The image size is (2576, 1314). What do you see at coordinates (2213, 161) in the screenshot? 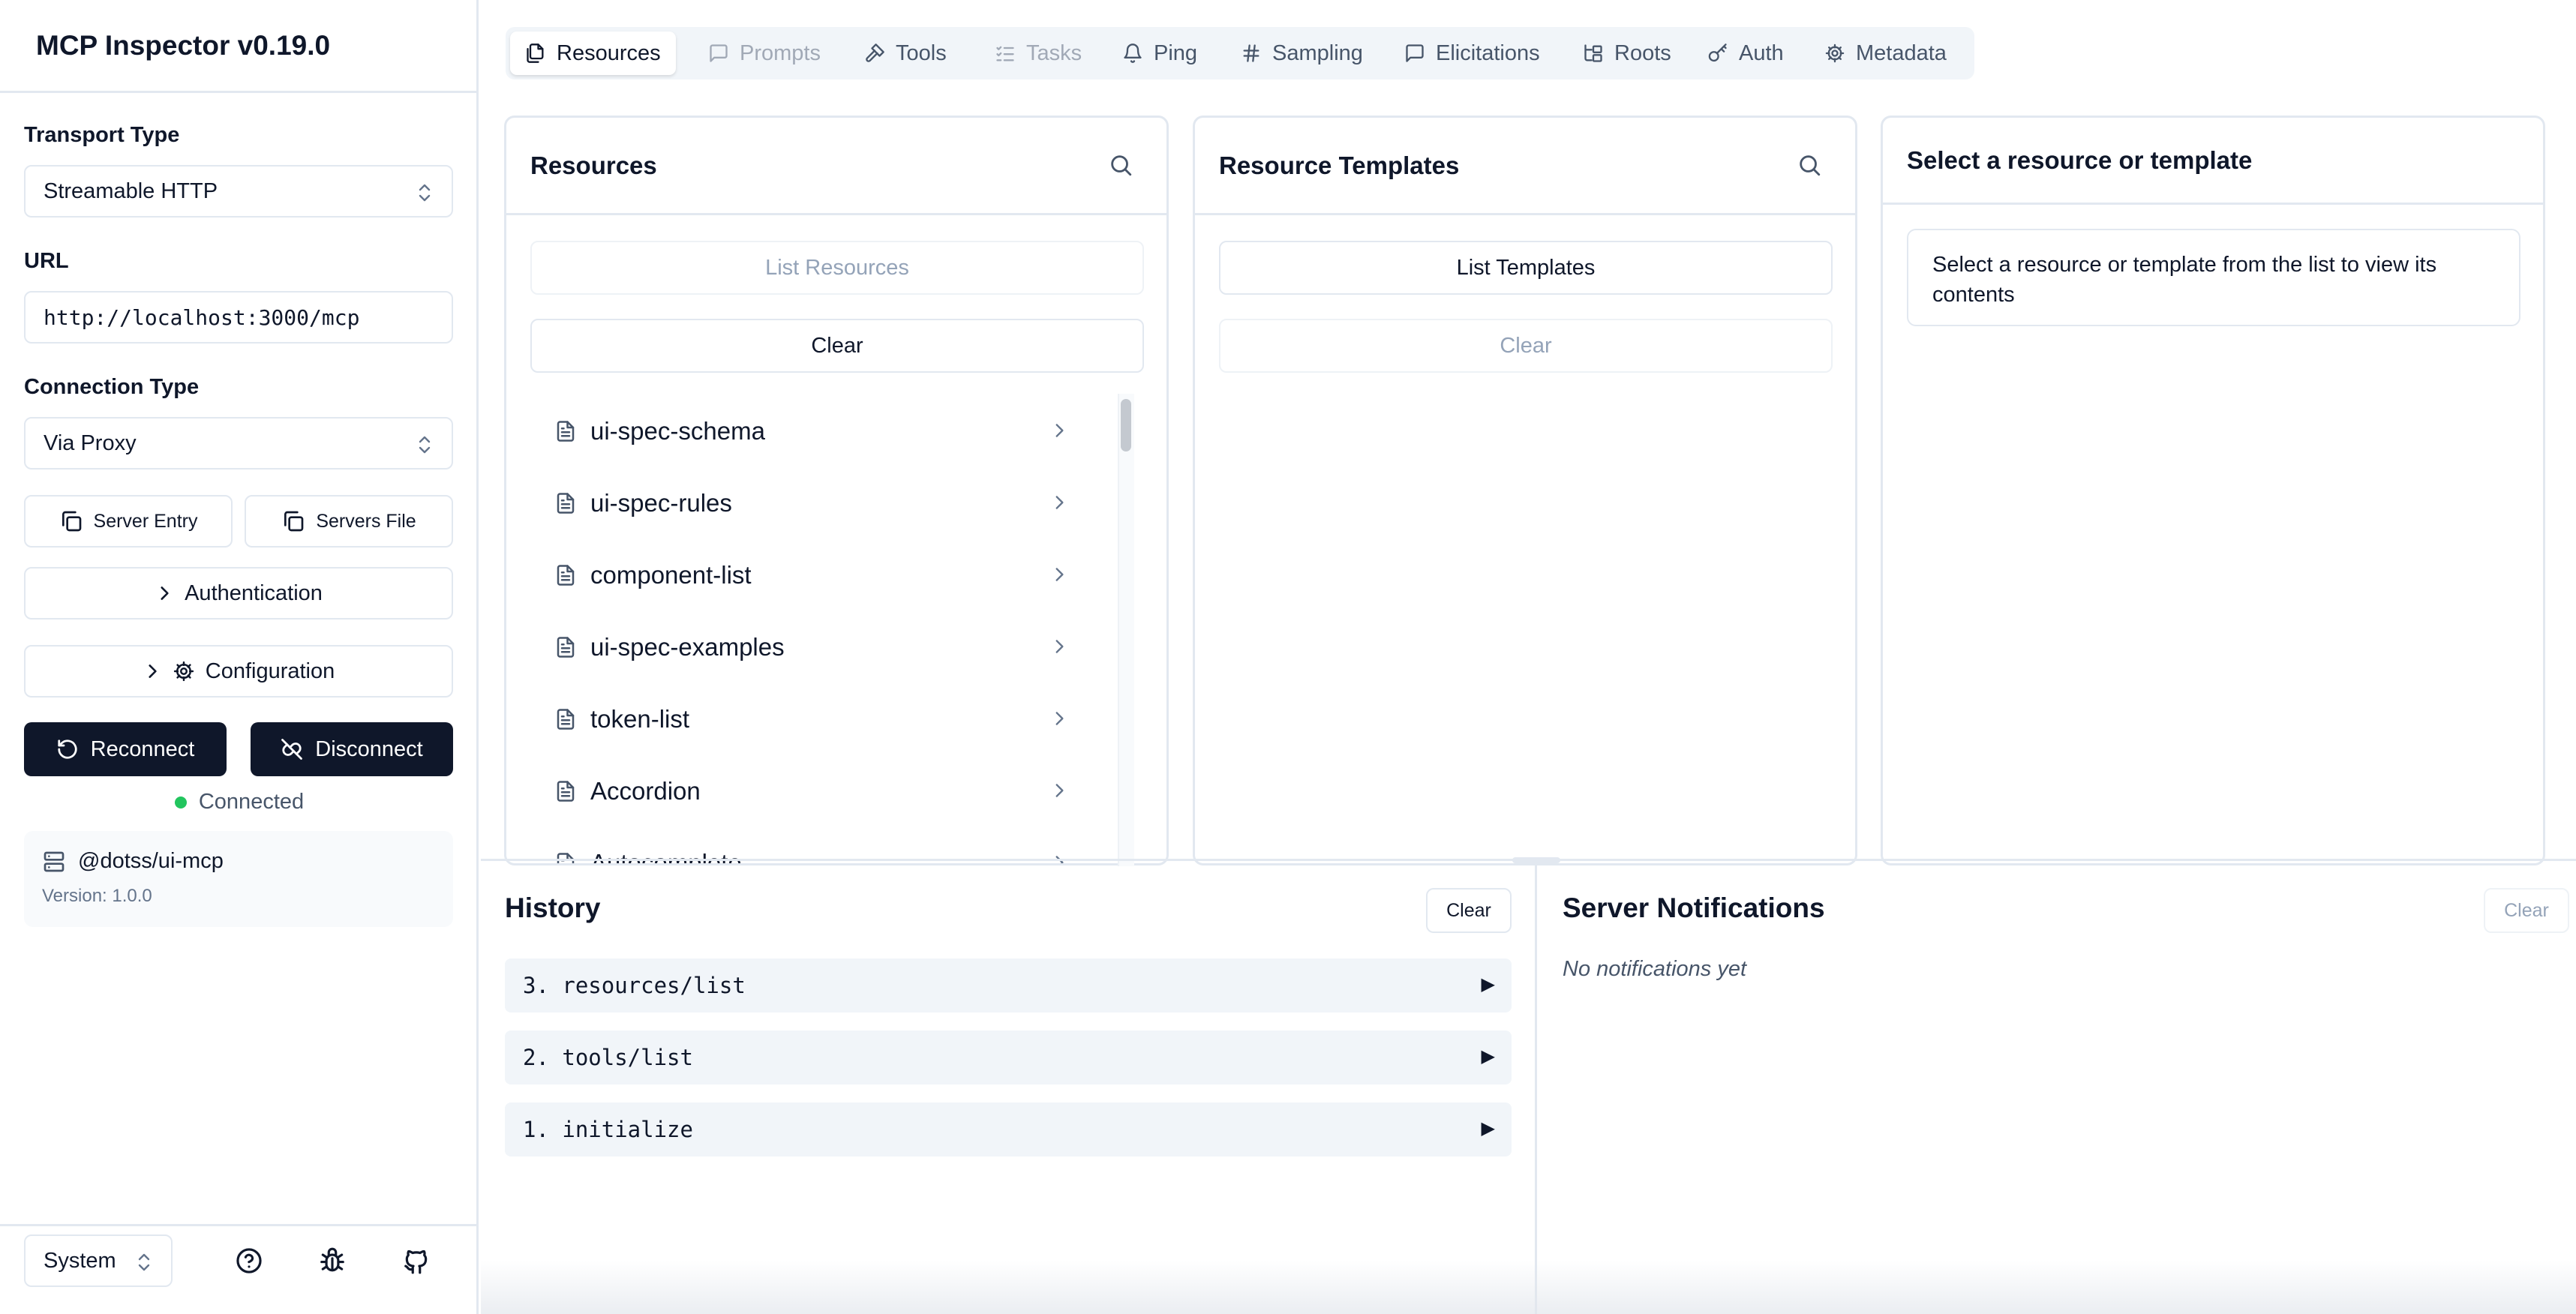
I see `detail-panel-header: Select a resource or template` at bounding box center [2213, 161].